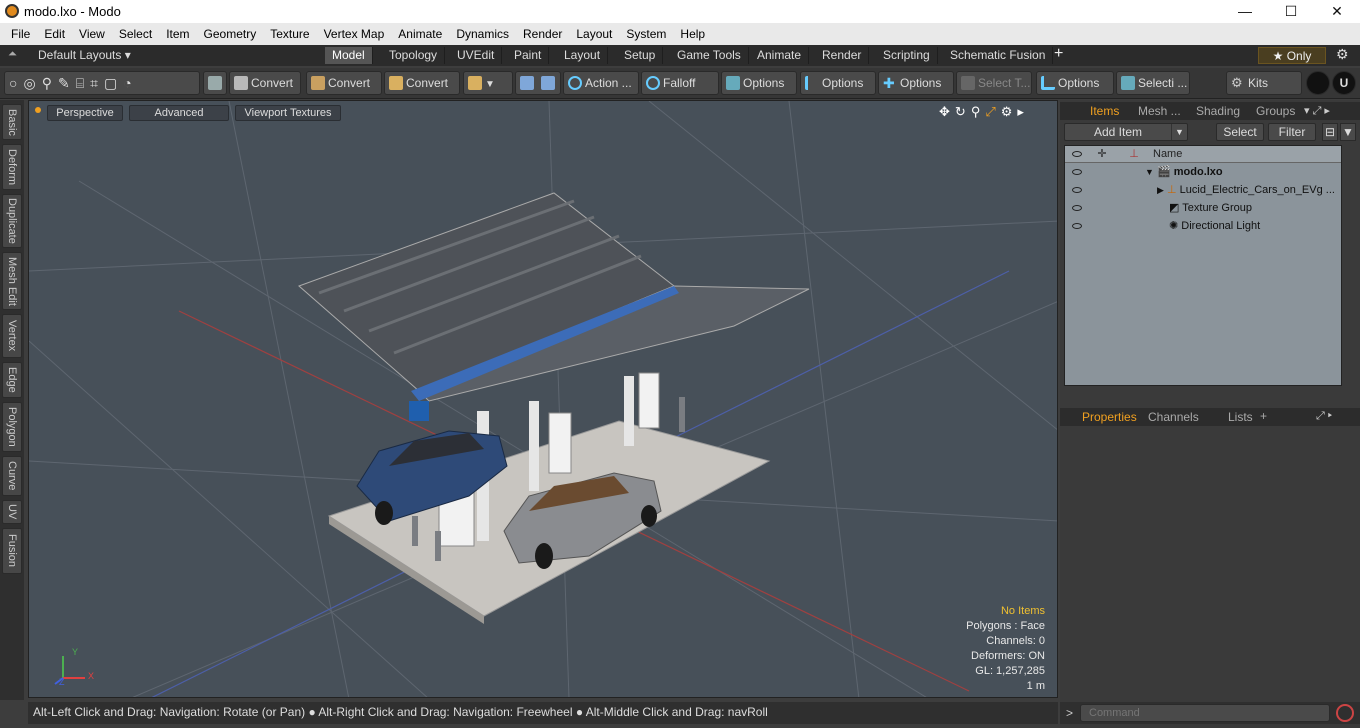 The width and height of the screenshot is (1360, 728). I want to click on only-toggle: ★ Only, so click(1292, 55).